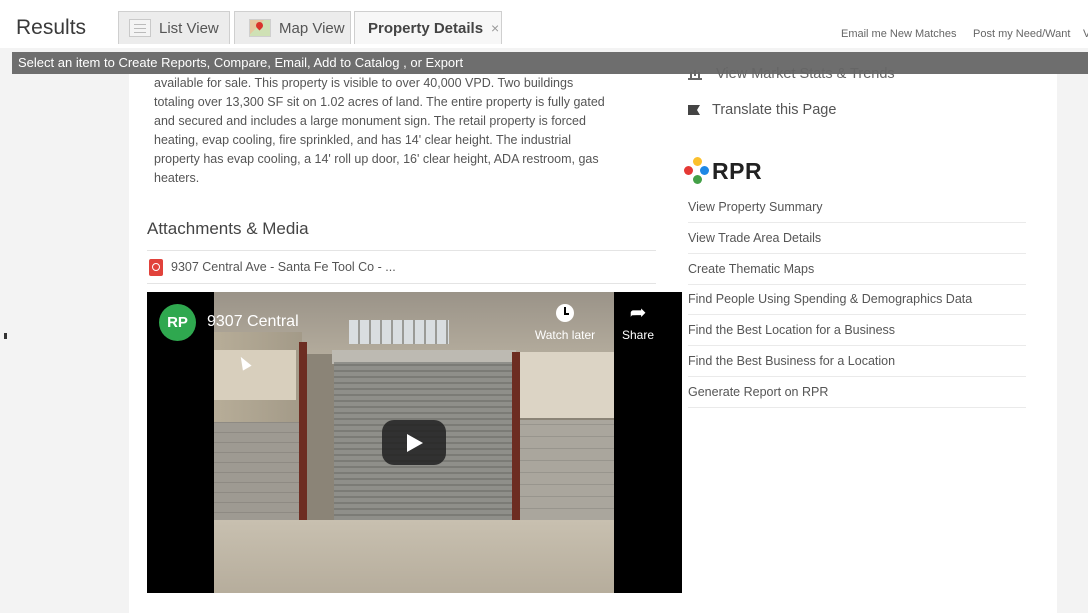 The height and width of the screenshot is (613, 1088). What do you see at coordinates (737, 170) in the screenshot?
I see `rpr-logo-text: RPR` at bounding box center [737, 170].